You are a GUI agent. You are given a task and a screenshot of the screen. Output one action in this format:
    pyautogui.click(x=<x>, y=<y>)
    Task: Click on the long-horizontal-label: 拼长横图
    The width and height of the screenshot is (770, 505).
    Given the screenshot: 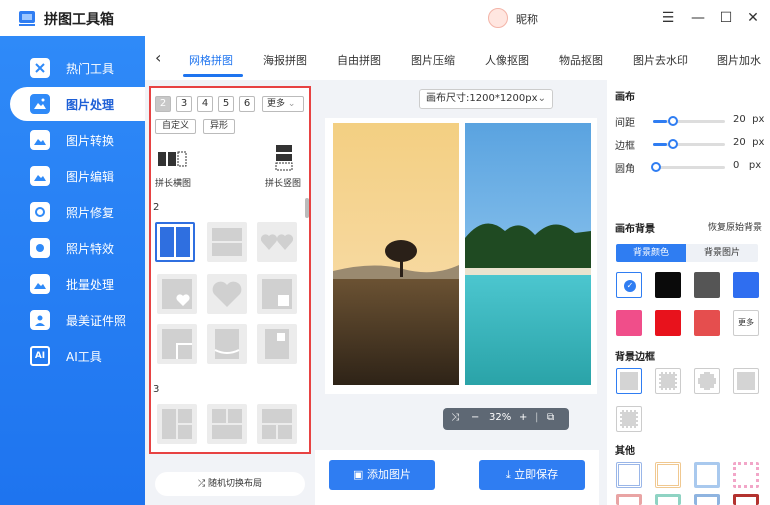 What is the action you would take?
    pyautogui.click(x=173, y=182)
    